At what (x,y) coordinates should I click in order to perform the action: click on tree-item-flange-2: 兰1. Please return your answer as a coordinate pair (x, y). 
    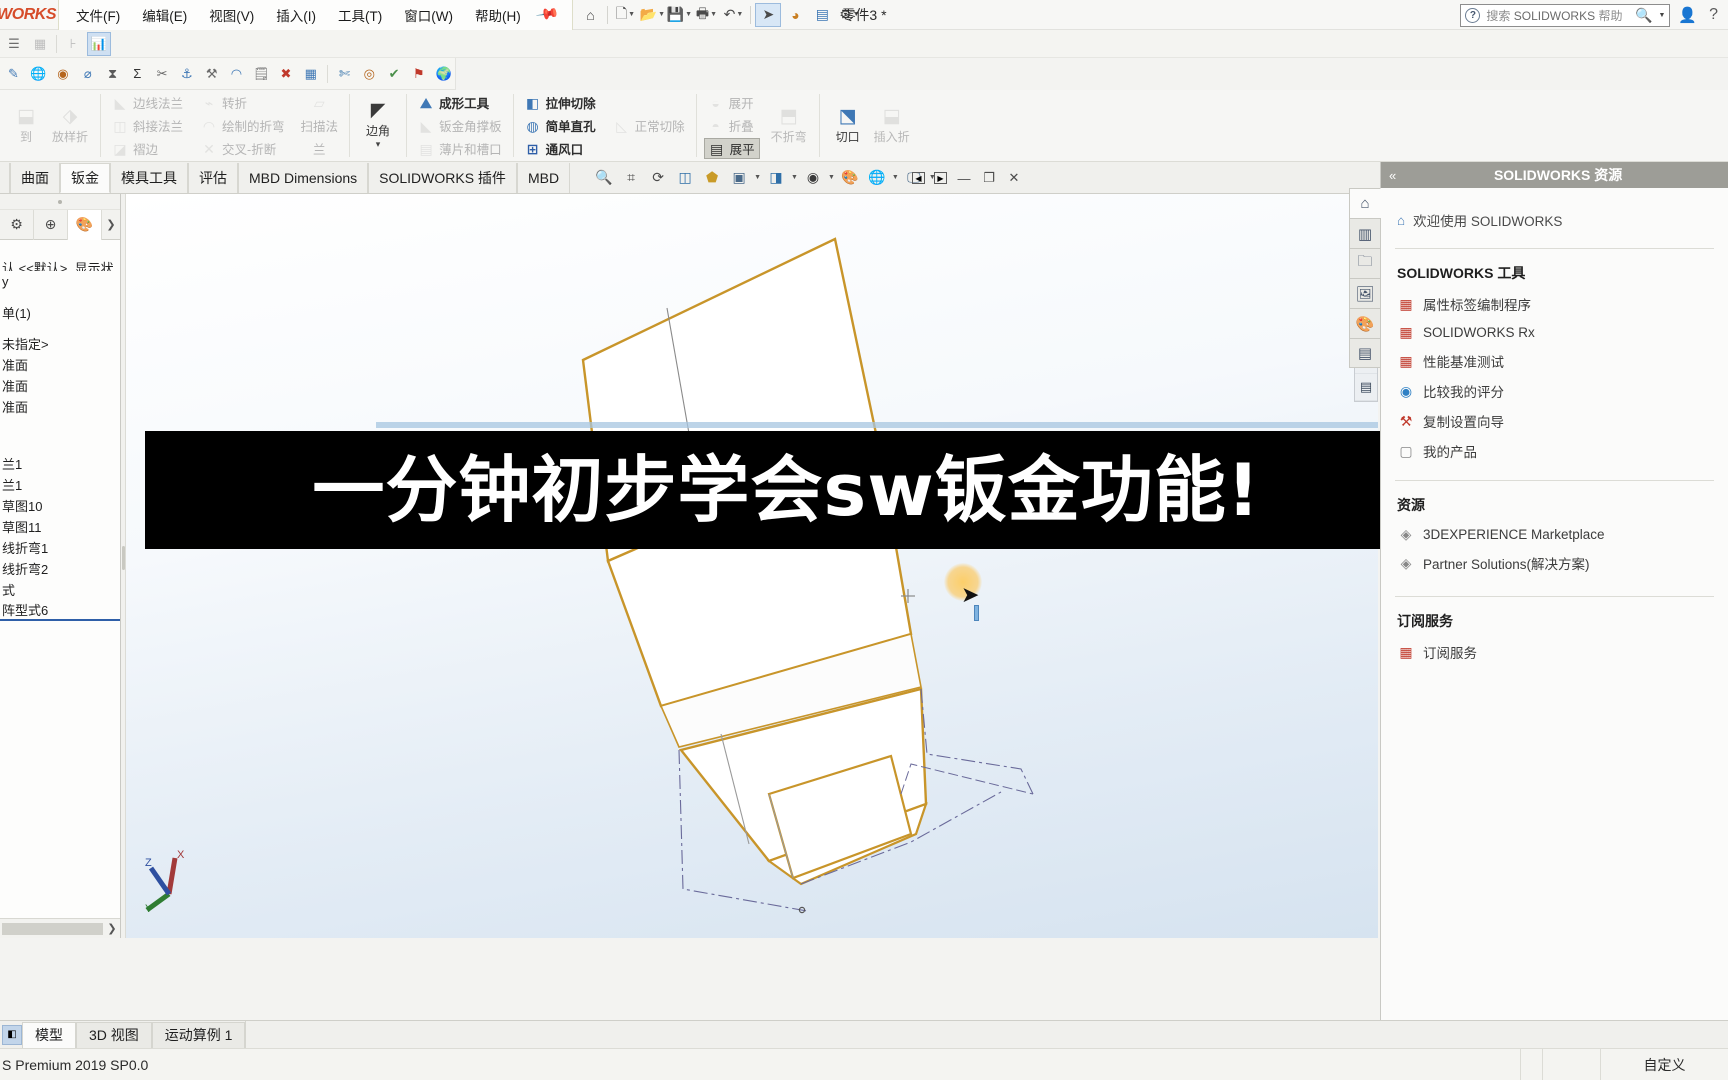
    Looking at the image, I should click on (60, 484).